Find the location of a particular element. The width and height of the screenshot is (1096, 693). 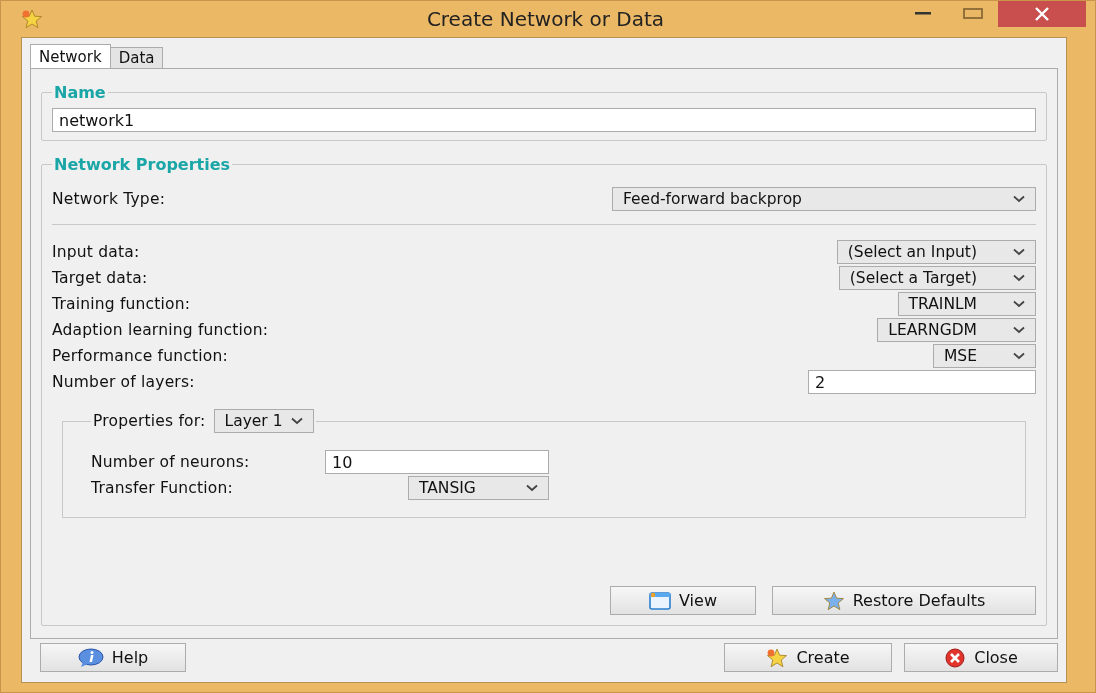

field-label: Network Type: is located at coordinates (109, 199).